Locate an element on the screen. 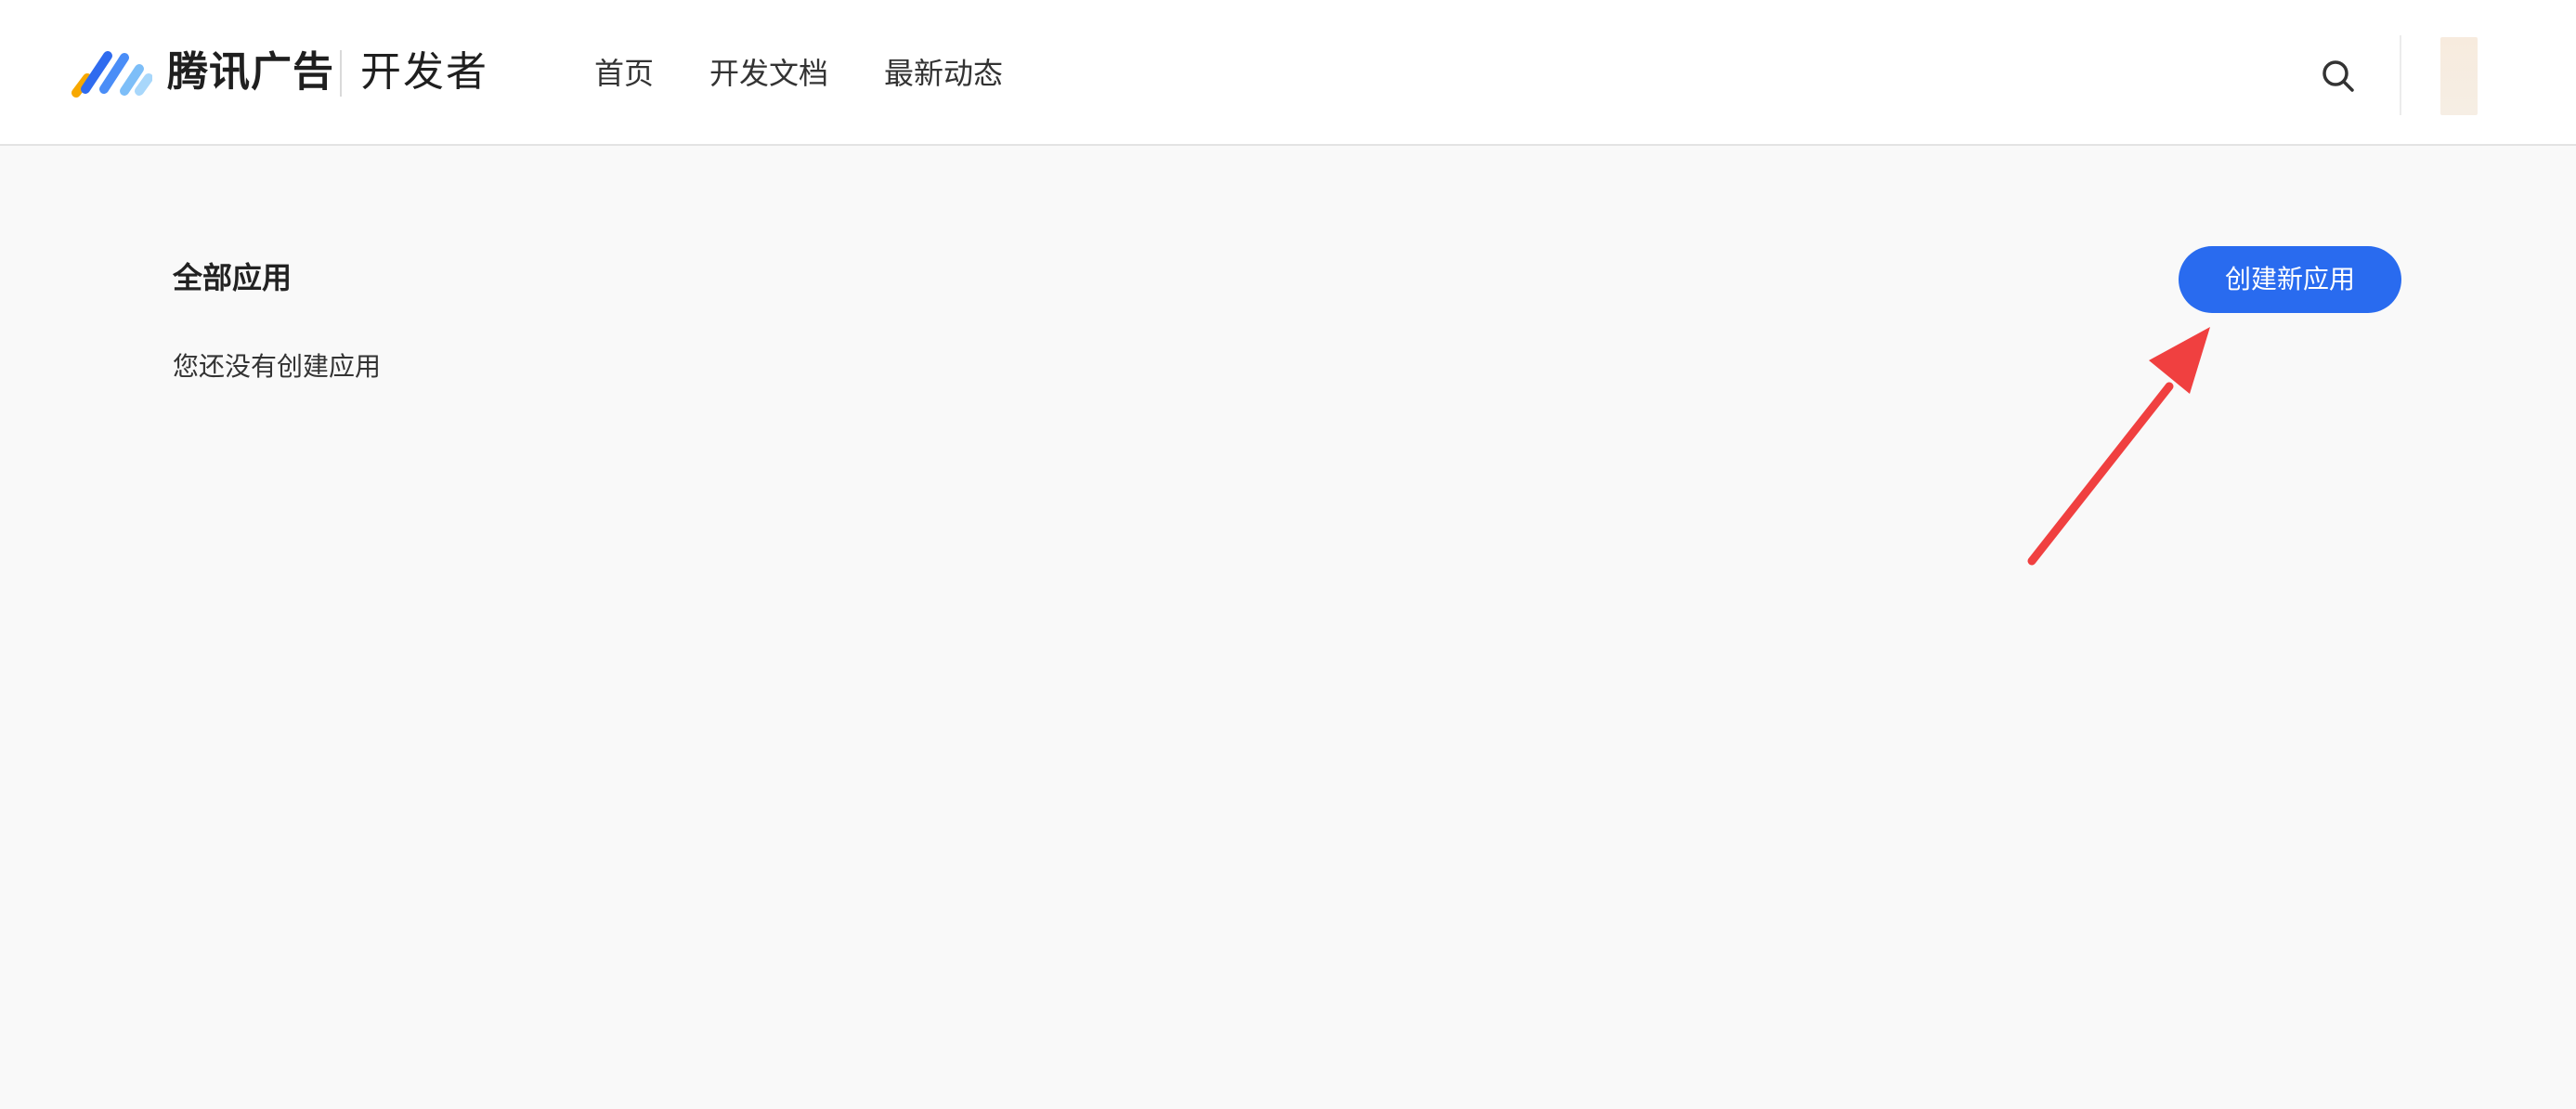 Image resolution: width=2576 pixels, height=1109 pixels. user-avatar is located at coordinates (2459, 76).